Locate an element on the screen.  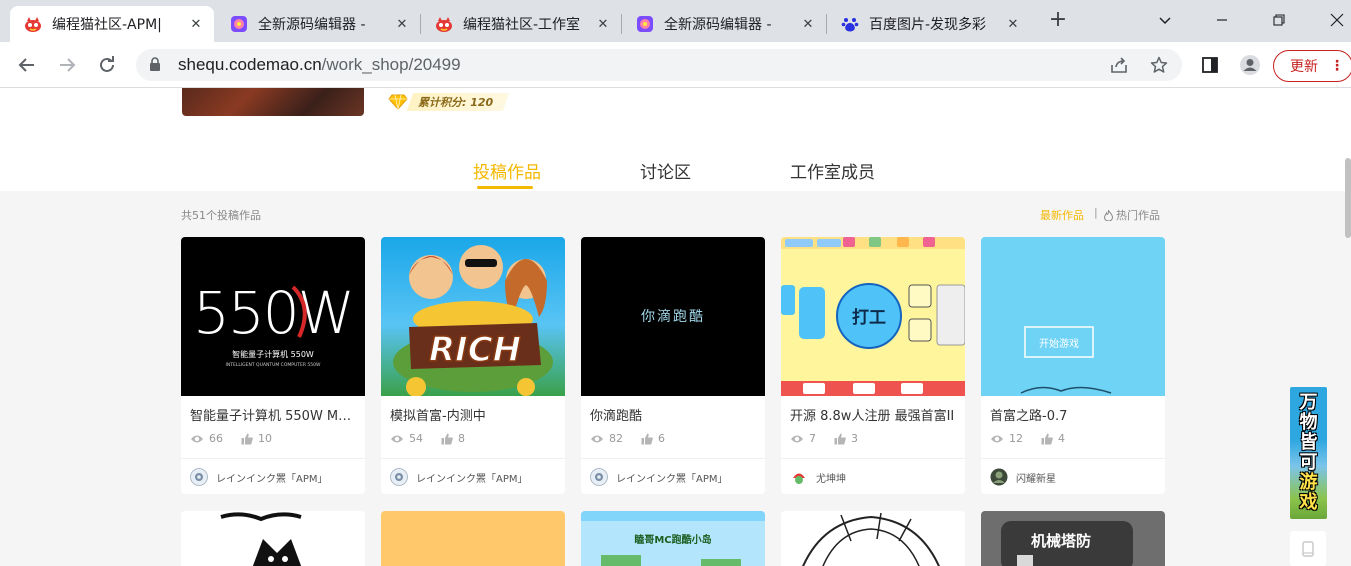
work-author: 闪耀新星 is located at coordinates (1023, 477).